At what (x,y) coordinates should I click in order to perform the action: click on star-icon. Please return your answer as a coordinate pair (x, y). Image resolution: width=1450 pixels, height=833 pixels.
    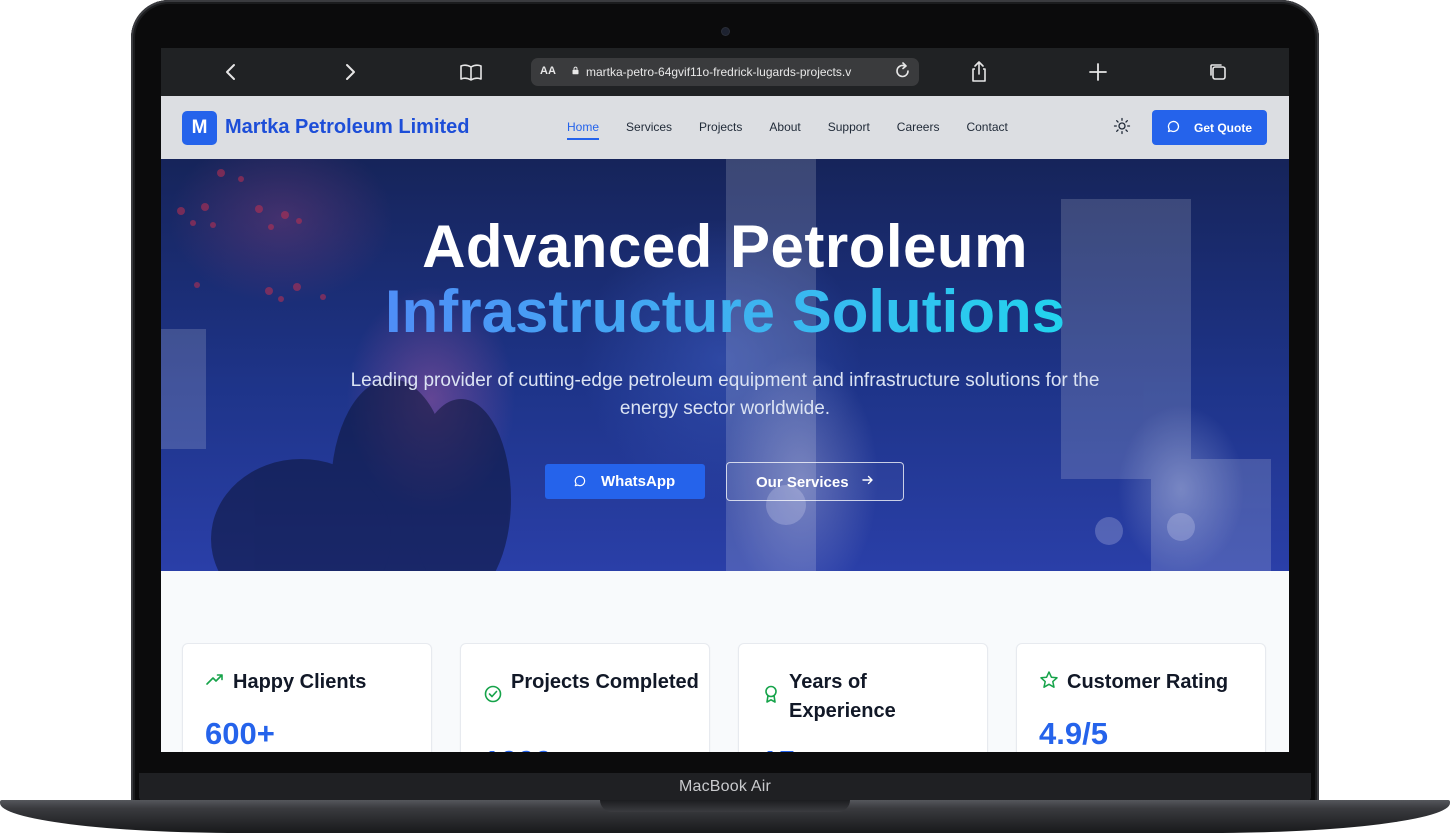
    Looking at the image, I should click on (1049, 679).